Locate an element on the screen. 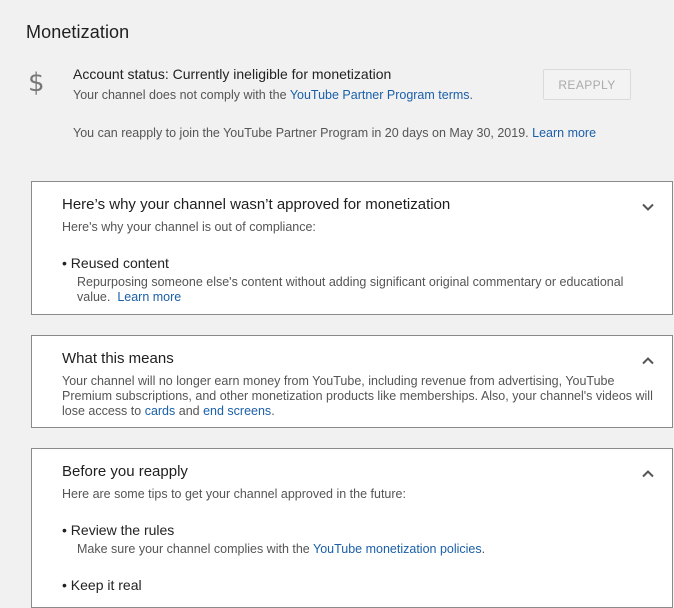  means-end: . is located at coordinates (273, 411).